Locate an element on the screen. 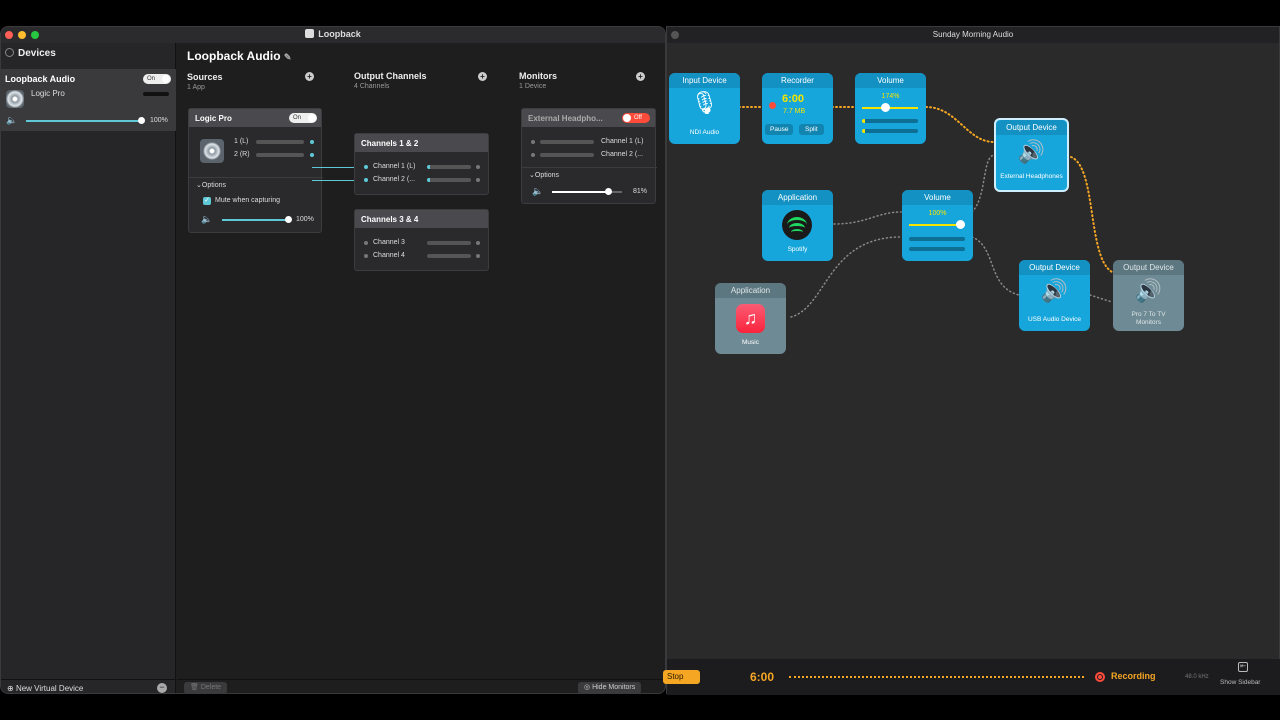 Image resolution: width=1280 pixels, height=720 pixels. block-caption: Pro 7 To TV Monitors is located at coordinates (1148, 318).